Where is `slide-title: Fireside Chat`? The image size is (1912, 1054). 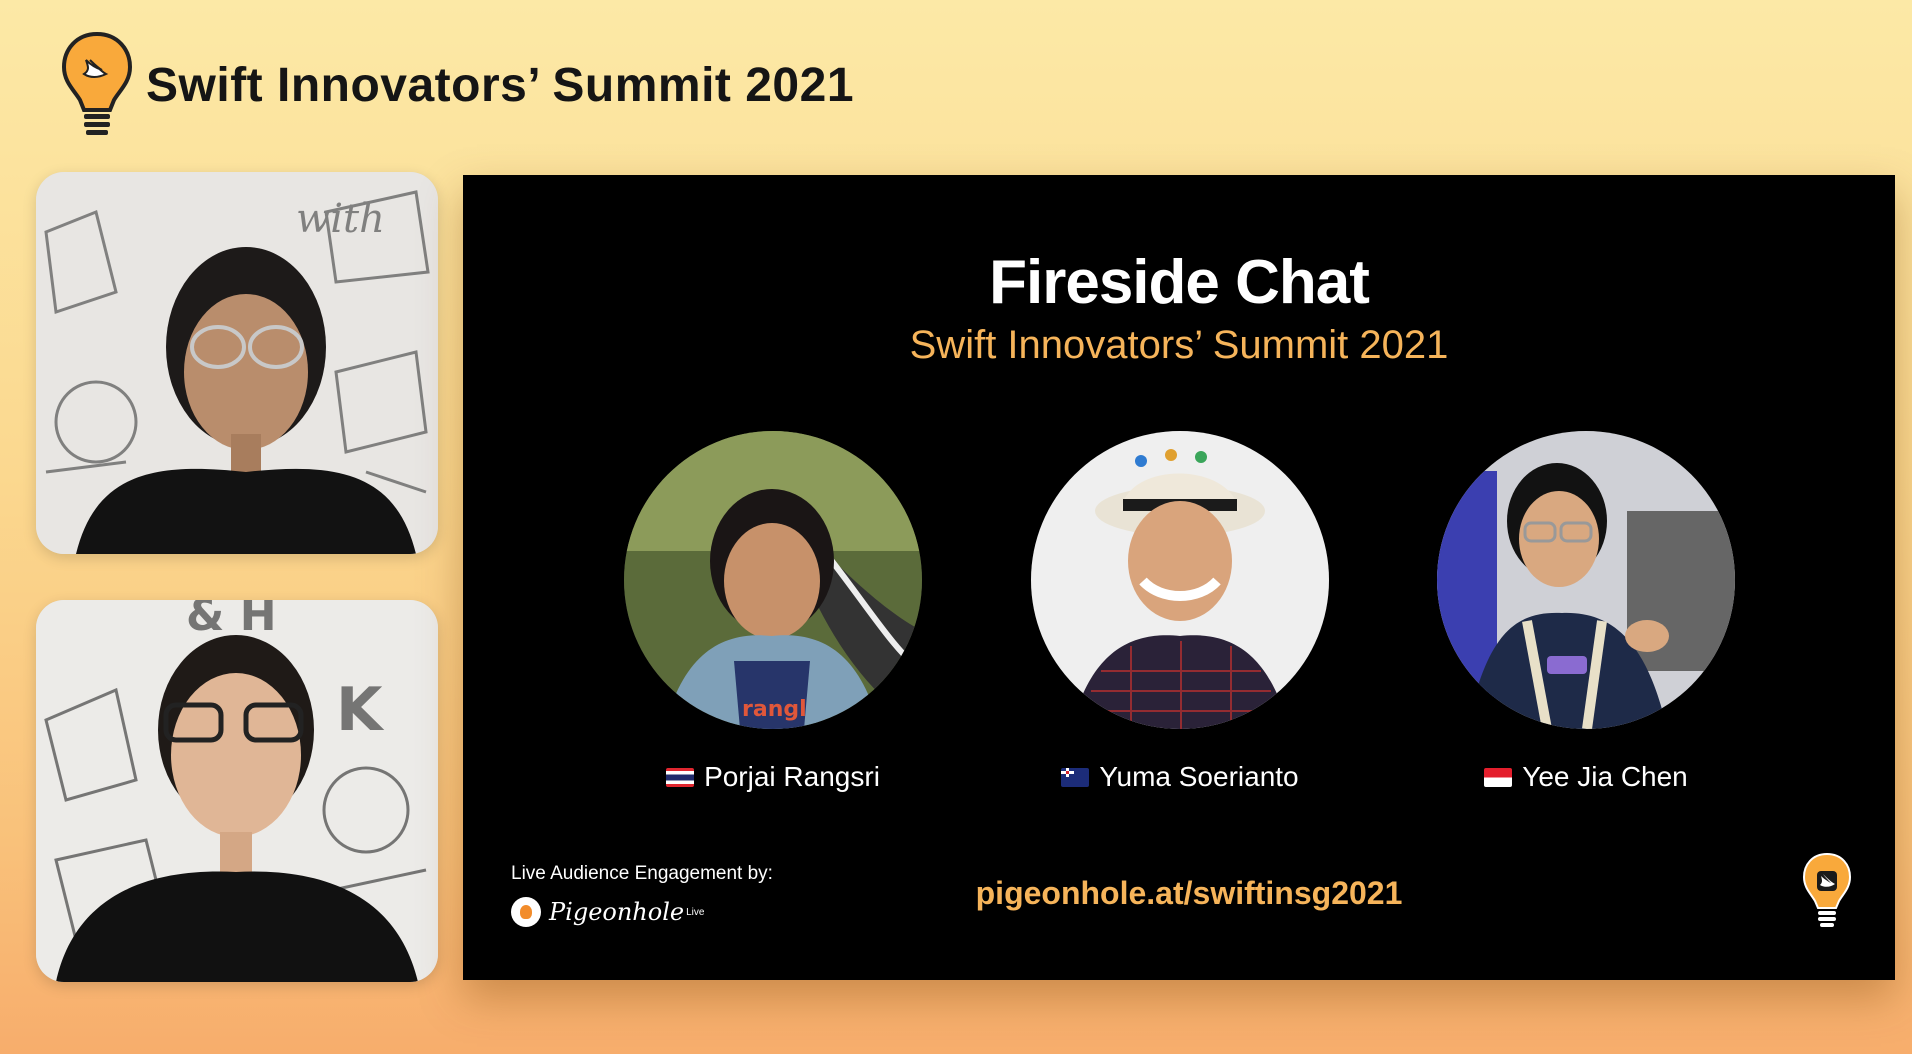
slide-title: Fireside Chat is located at coordinates (1179, 282).